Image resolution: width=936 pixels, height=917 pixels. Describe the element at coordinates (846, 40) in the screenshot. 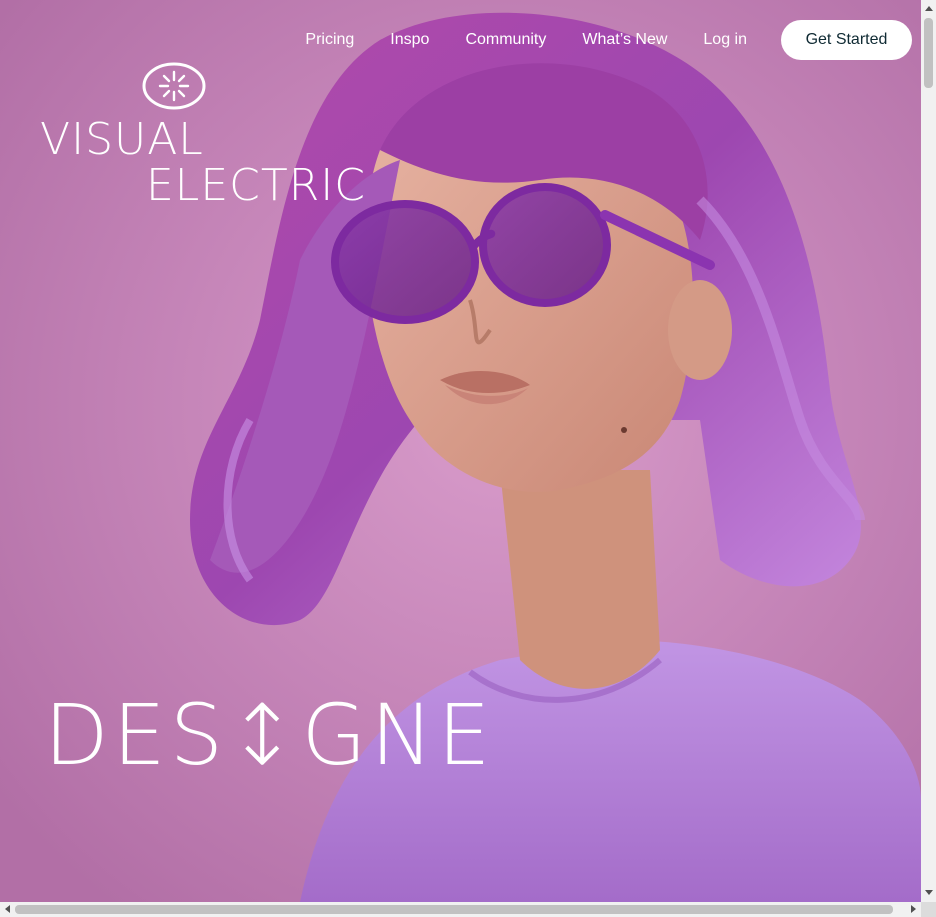

I see `get-started-button: Get Started` at that location.